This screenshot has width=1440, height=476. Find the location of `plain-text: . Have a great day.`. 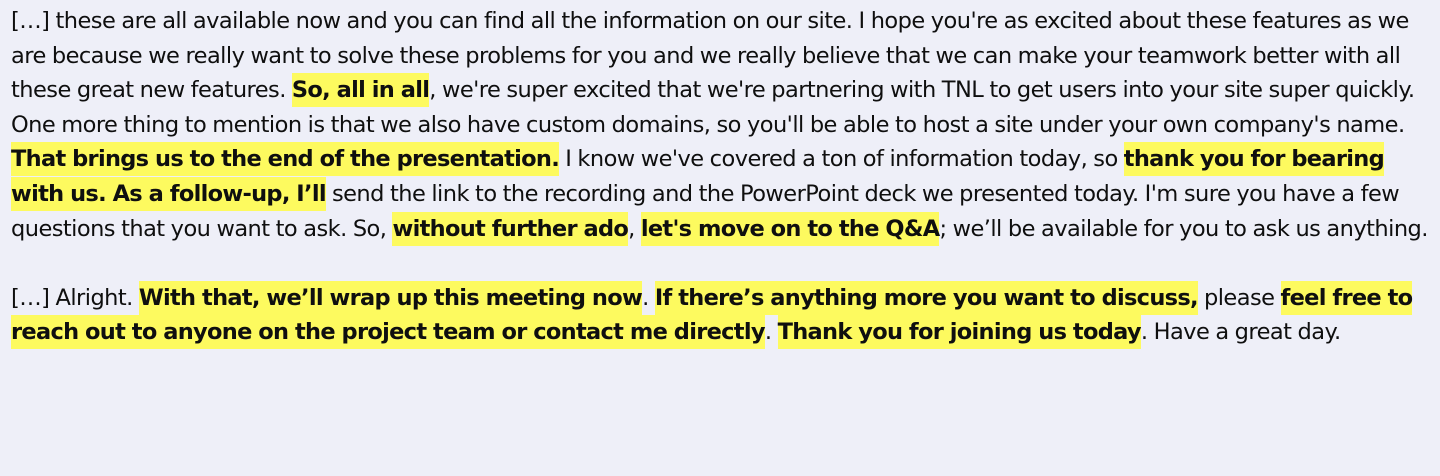

plain-text: . Have a great day. is located at coordinates (1240, 332).